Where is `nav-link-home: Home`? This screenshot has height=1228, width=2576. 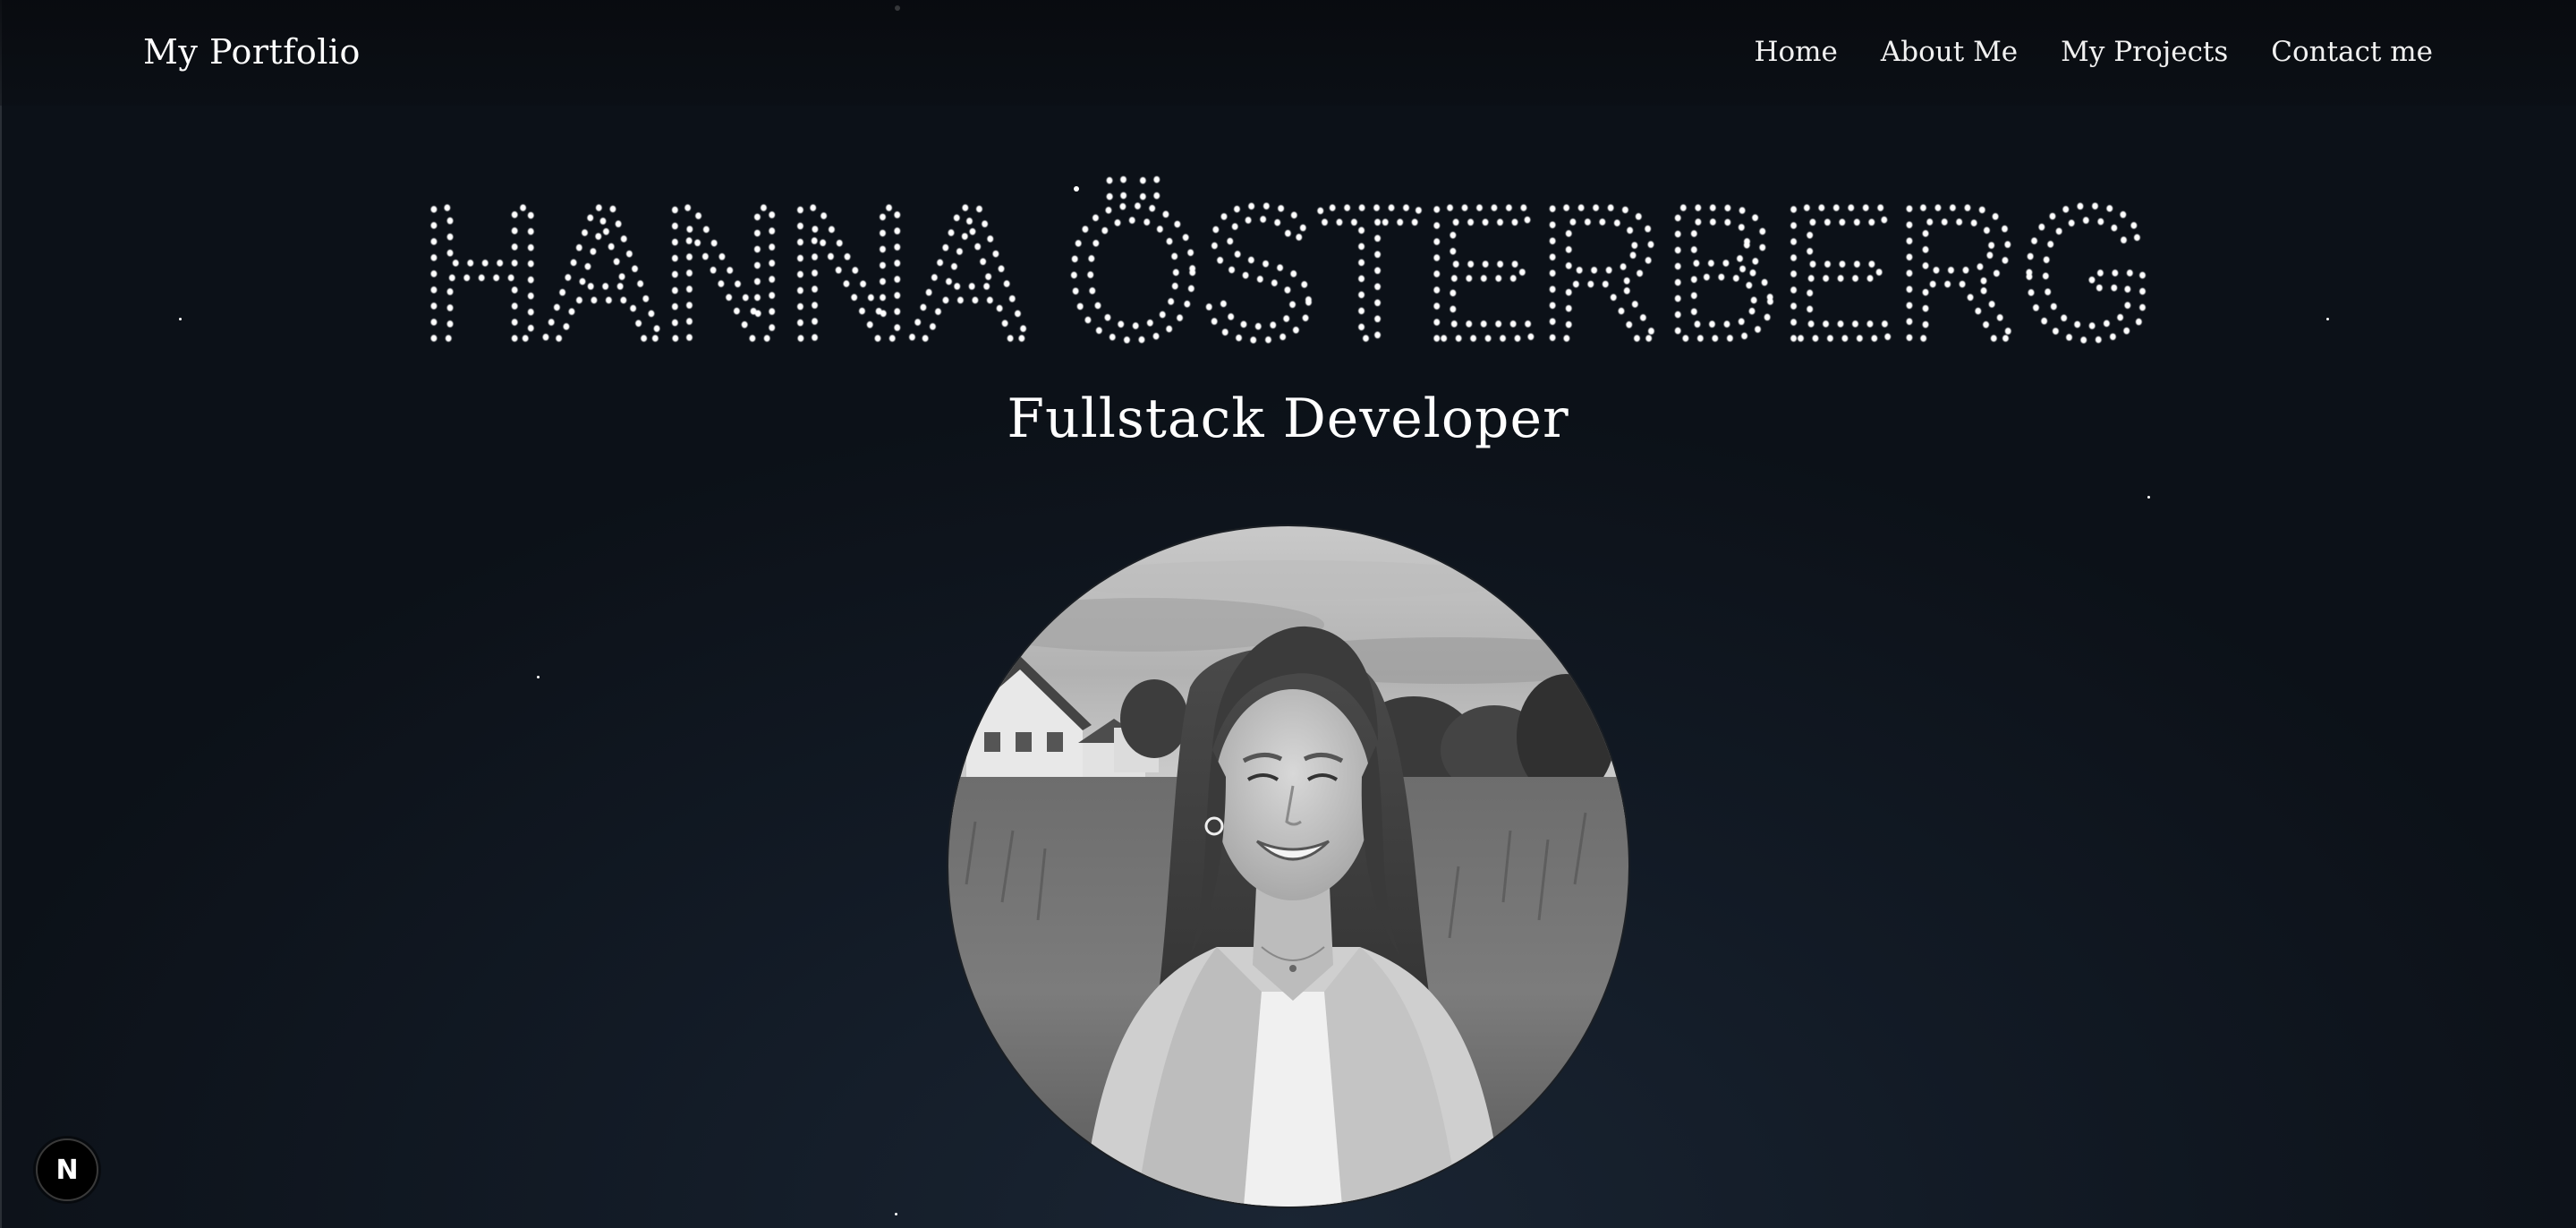 nav-link-home: Home is located at coordinates (1795, 52).